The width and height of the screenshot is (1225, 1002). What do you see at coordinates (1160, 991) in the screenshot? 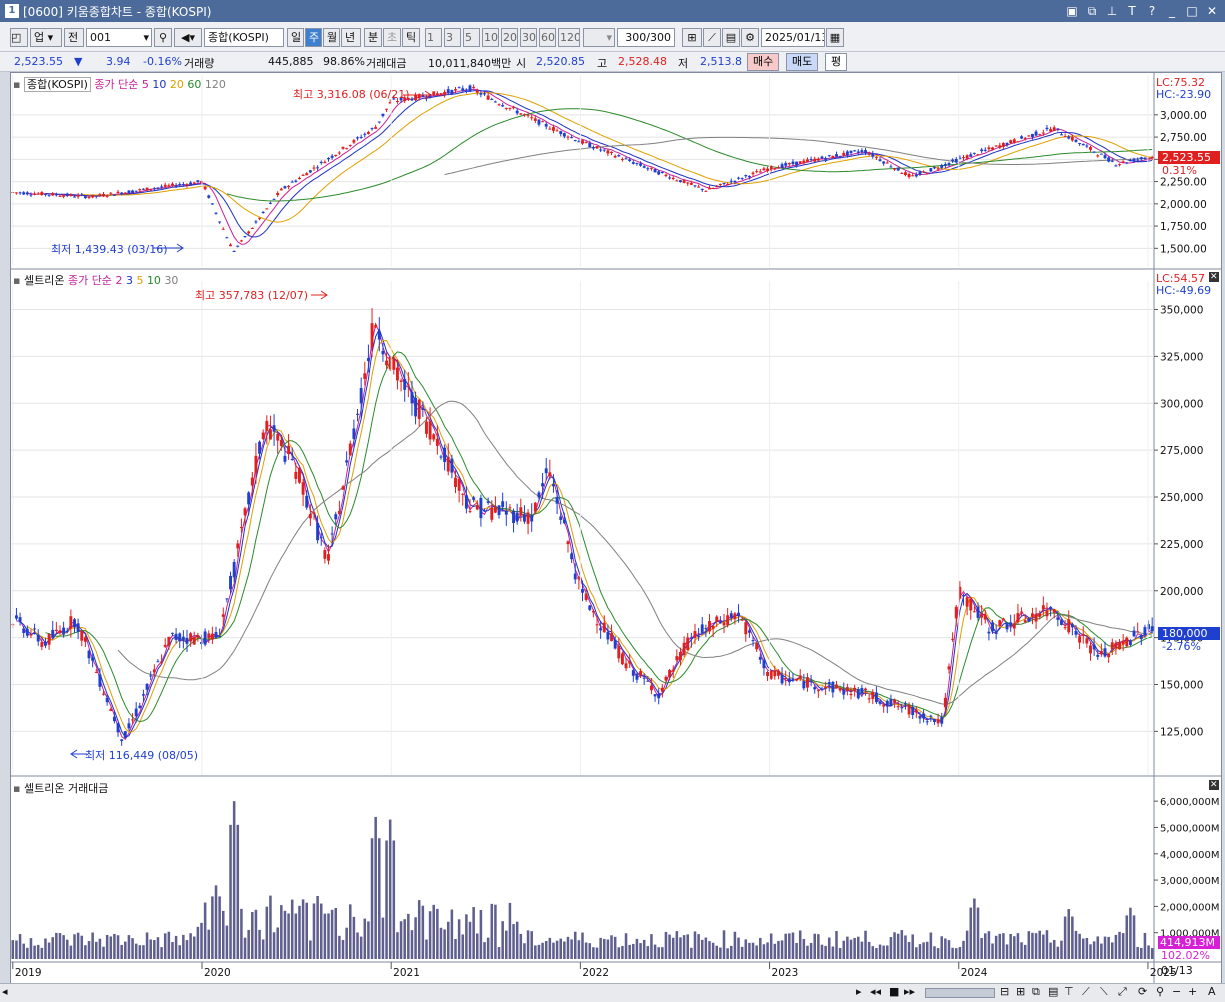
I see `zoom-search-icon: ⚲` at bounding box center [1160, 991].